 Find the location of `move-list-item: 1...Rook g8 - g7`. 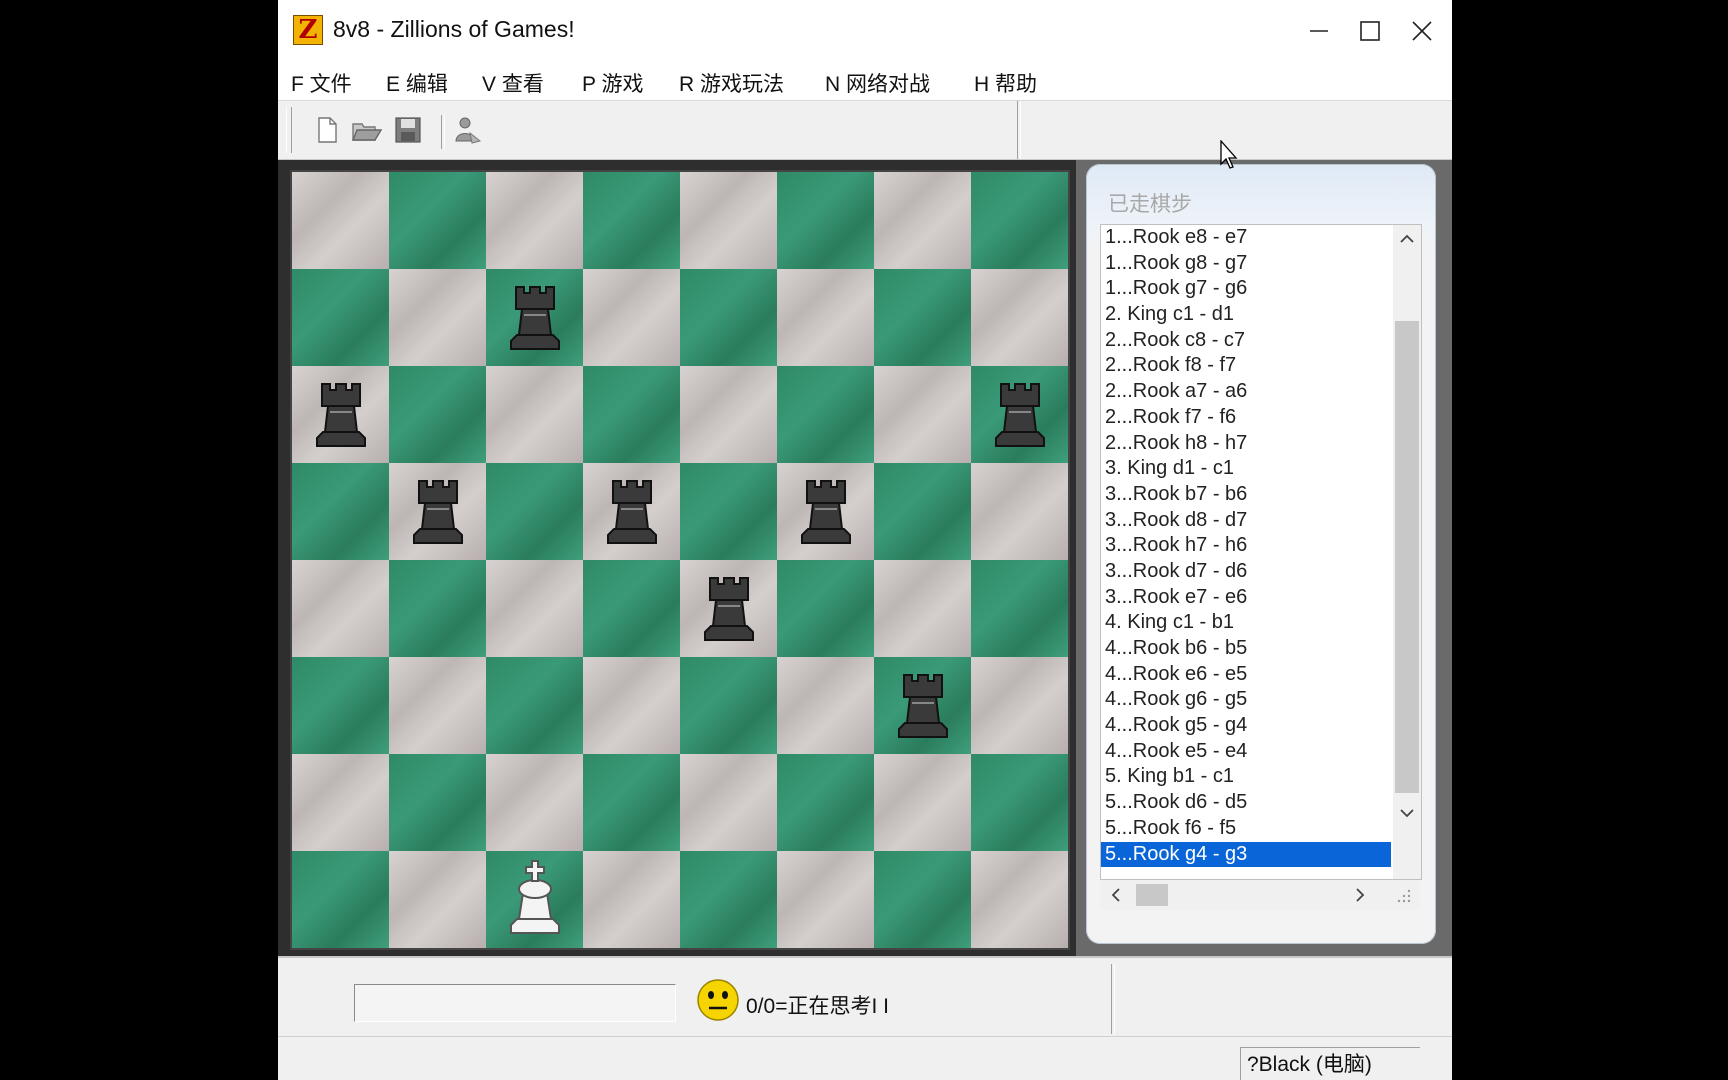

move-list-item: 1...Rook g8 - g7 is located at coordinates (1246, 264).